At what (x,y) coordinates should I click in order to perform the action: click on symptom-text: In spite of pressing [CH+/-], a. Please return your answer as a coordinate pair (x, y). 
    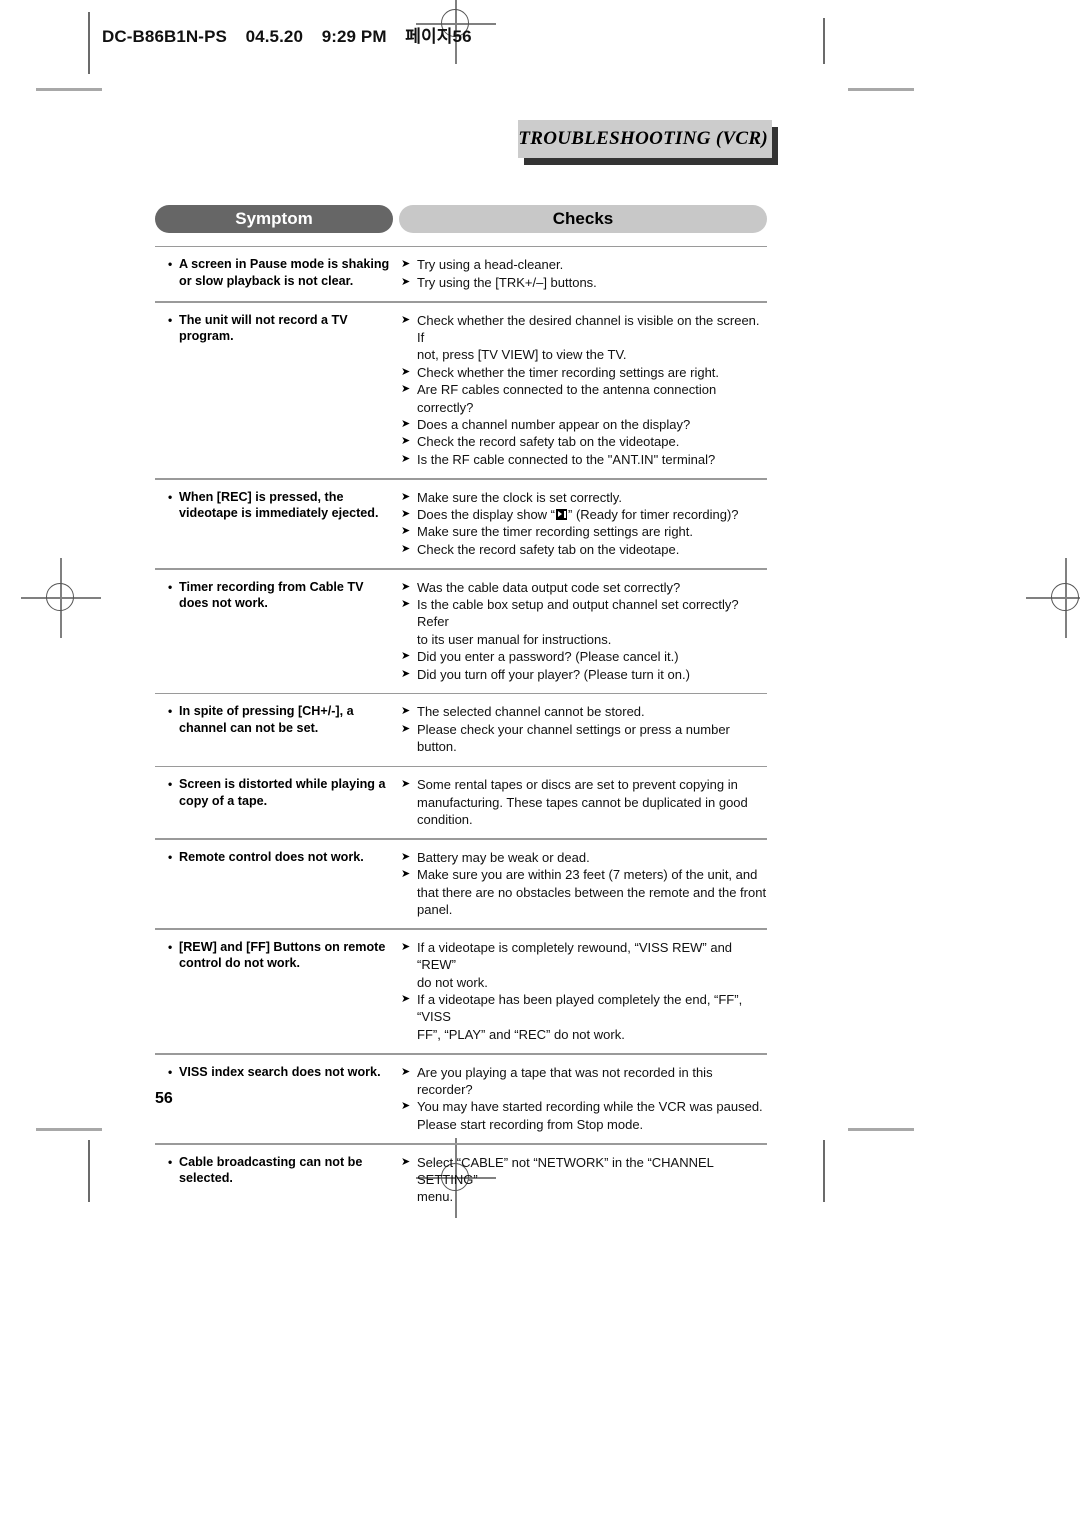
    Looking at the image, I should click on (266, 711).